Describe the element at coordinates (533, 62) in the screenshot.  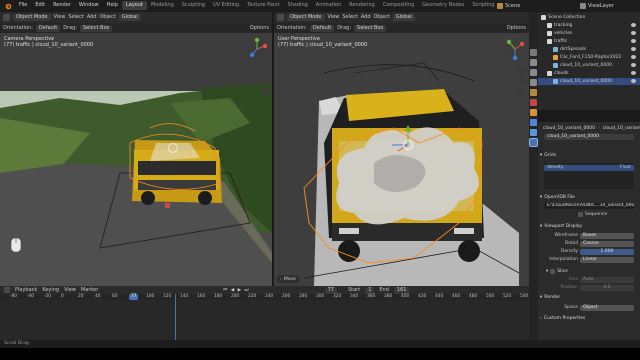
I see `render-tab-icon` at that location.